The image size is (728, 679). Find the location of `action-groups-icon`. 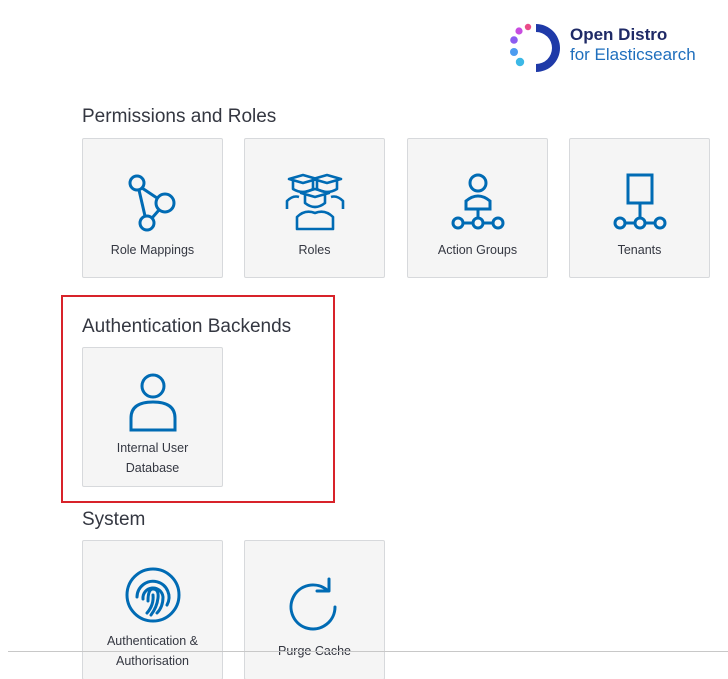

action-groups-icon is located at coordinates (477, 201).